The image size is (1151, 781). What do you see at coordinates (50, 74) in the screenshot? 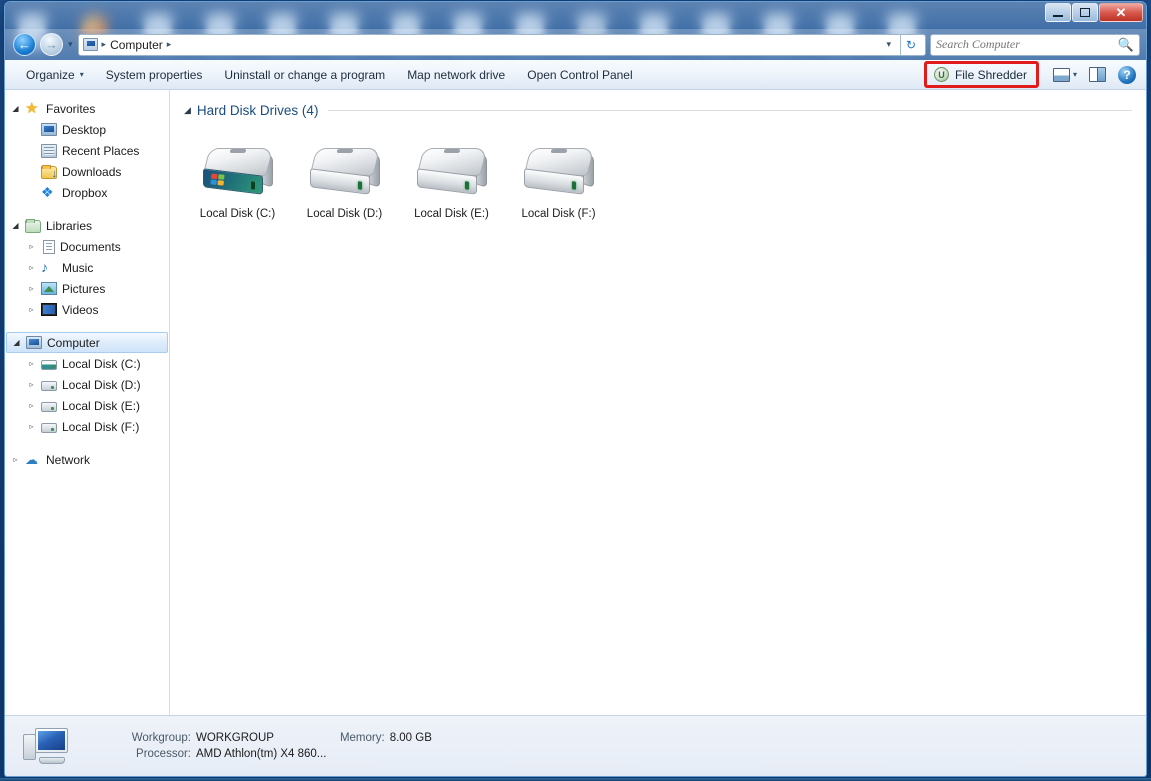
I see `organize-label: Organize` at bounding box center [50, 74].